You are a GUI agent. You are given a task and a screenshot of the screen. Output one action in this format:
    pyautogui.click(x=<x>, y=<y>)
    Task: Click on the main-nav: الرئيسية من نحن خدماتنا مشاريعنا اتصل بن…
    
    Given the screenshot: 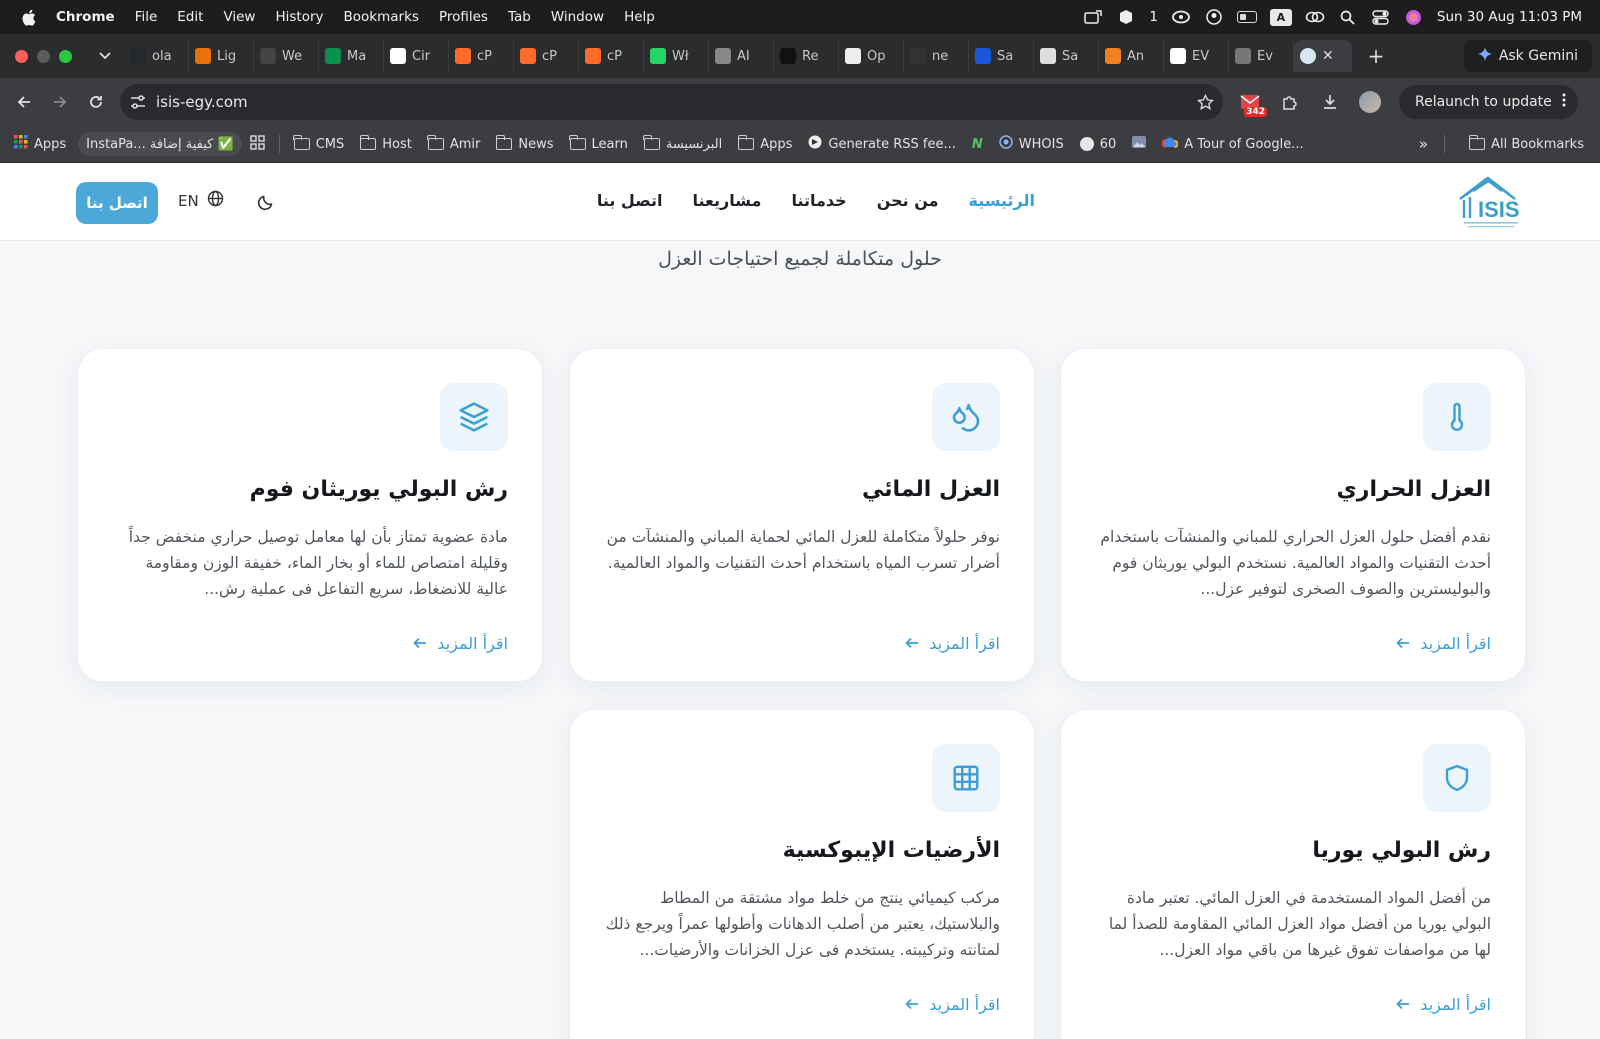 What is the action you would take?
    pyautogui.click(x=816, y=200)
    